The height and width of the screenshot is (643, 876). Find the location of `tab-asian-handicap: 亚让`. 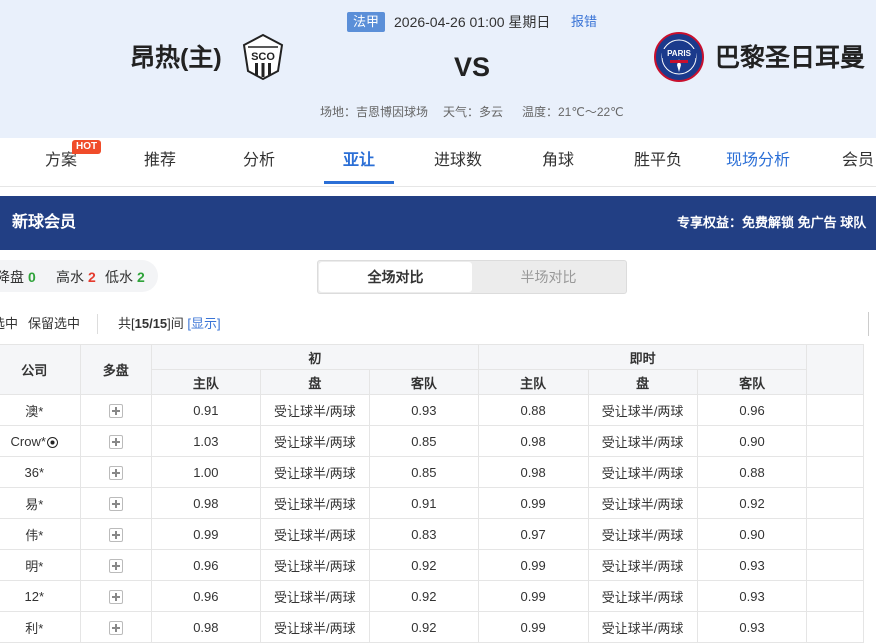

tab-asian-handicap: 亚让 is located at coordinates (359, 161).